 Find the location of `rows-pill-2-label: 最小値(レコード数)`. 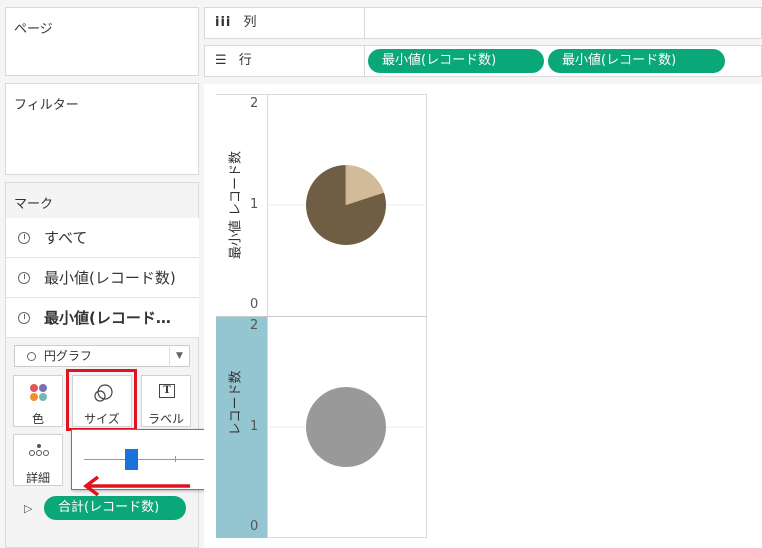

rows-pill-2-label: 最小値(レコード数) is located at coordinates (619, 60).